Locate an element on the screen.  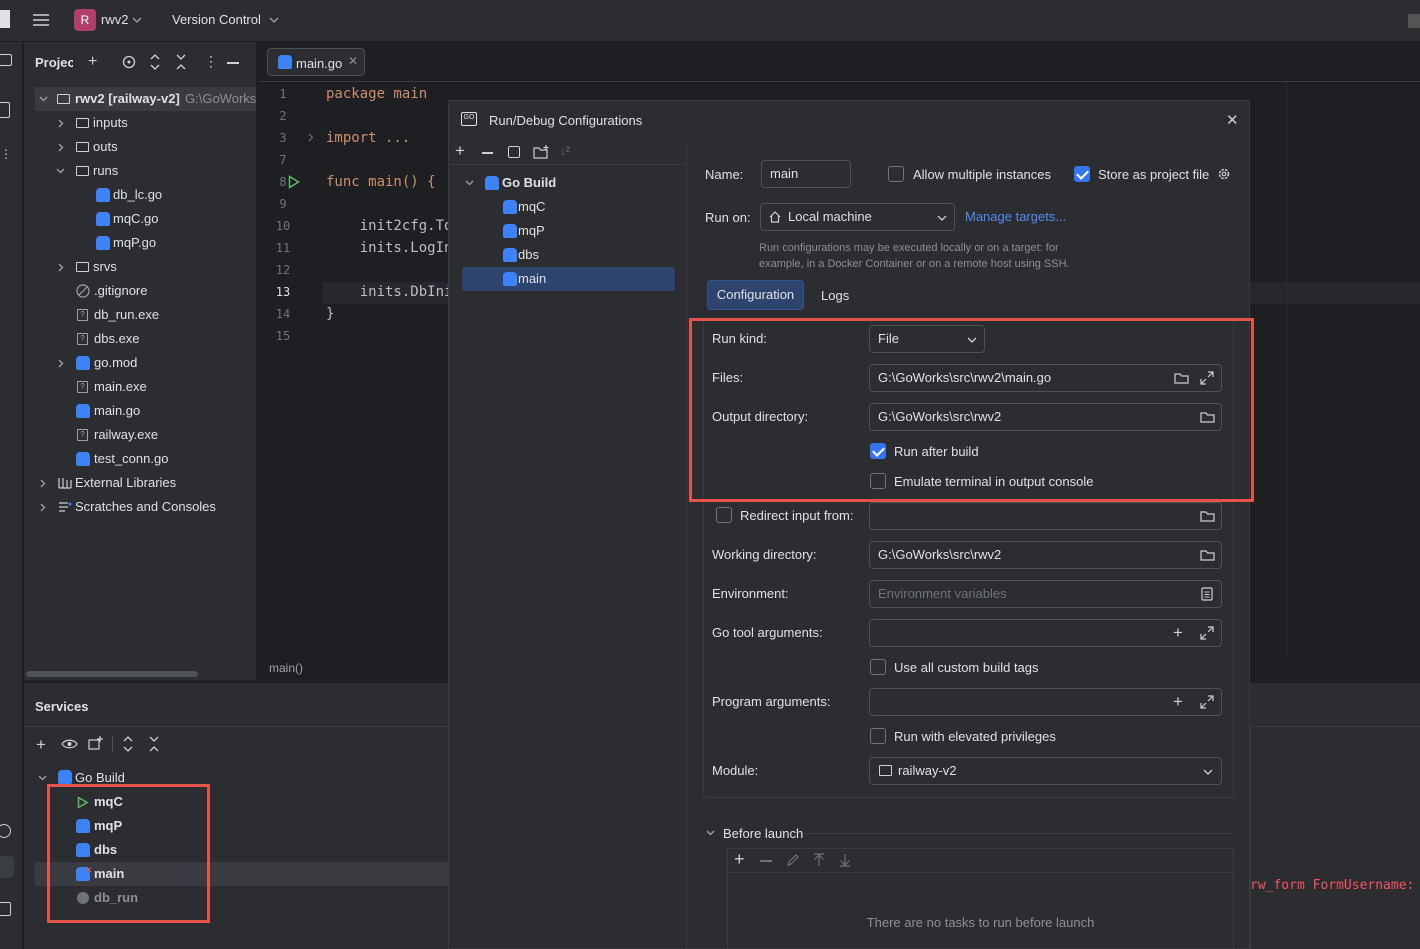
eye-icon is located at coordinates (69, 744).